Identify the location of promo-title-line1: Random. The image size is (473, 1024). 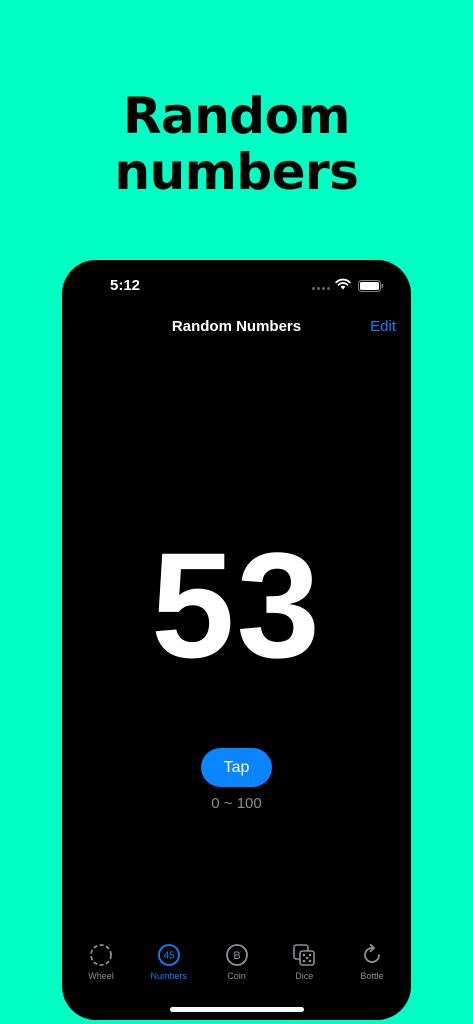
(236, 116).